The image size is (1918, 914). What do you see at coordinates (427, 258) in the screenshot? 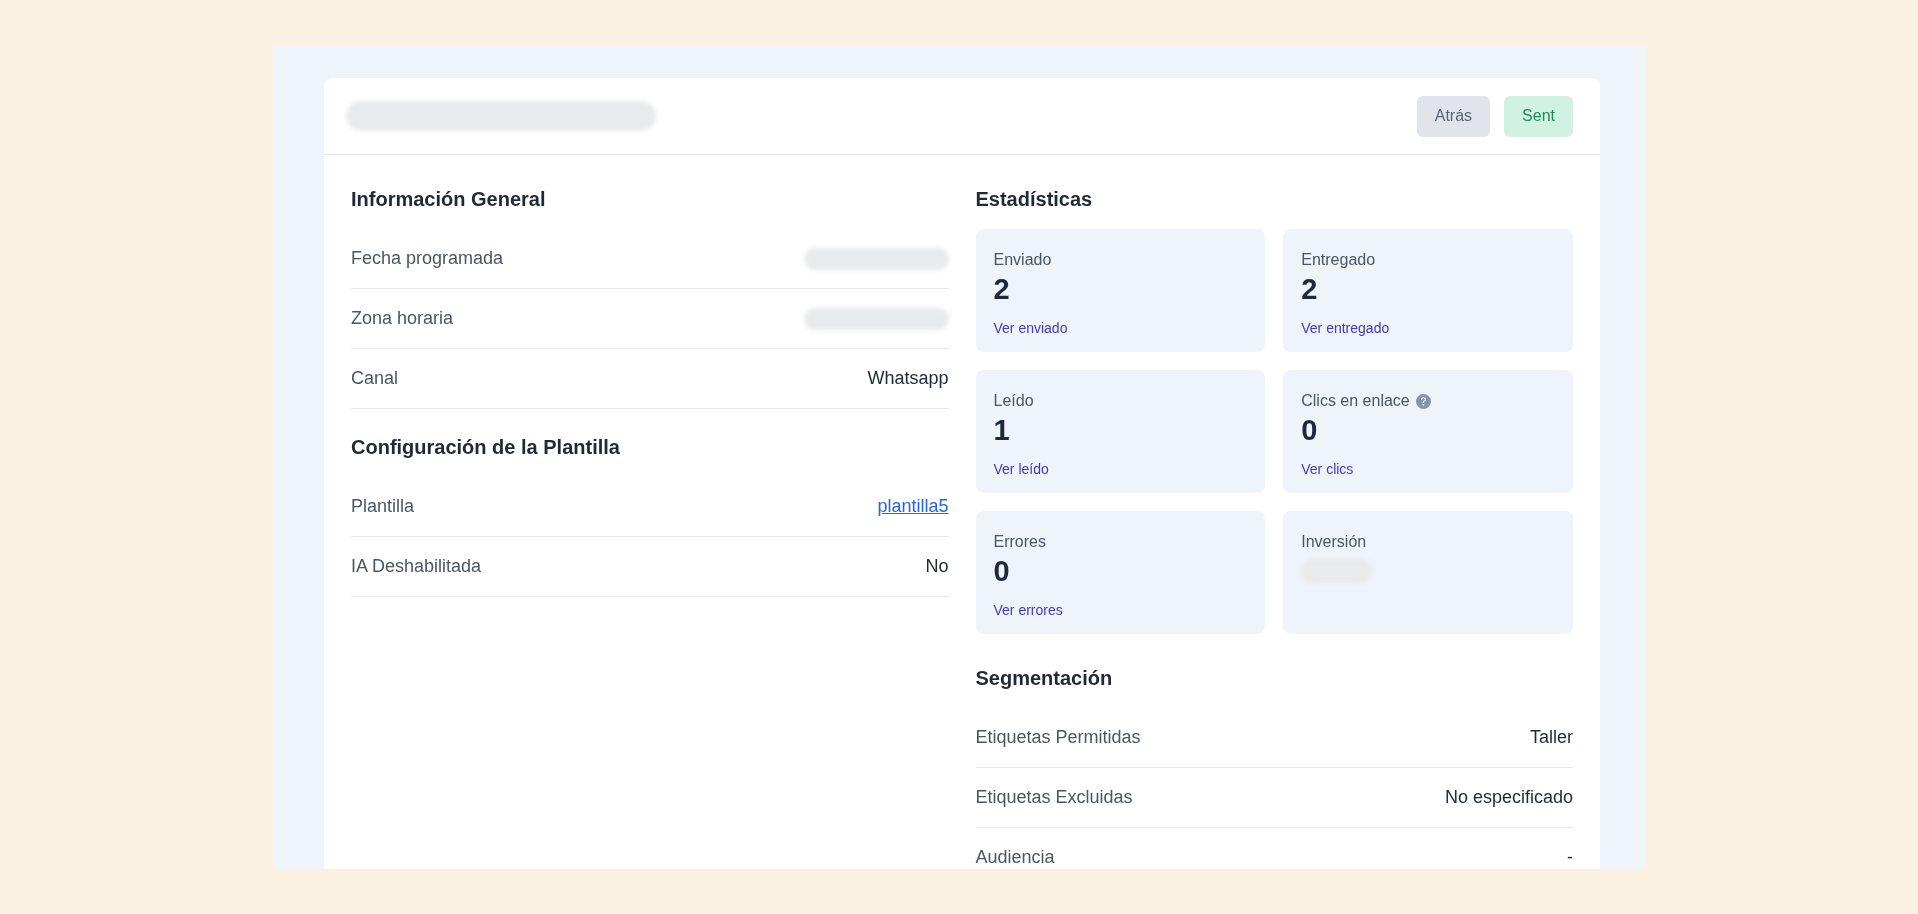
I see `field-label: Fecha programada` at bounding box center [427, 258].